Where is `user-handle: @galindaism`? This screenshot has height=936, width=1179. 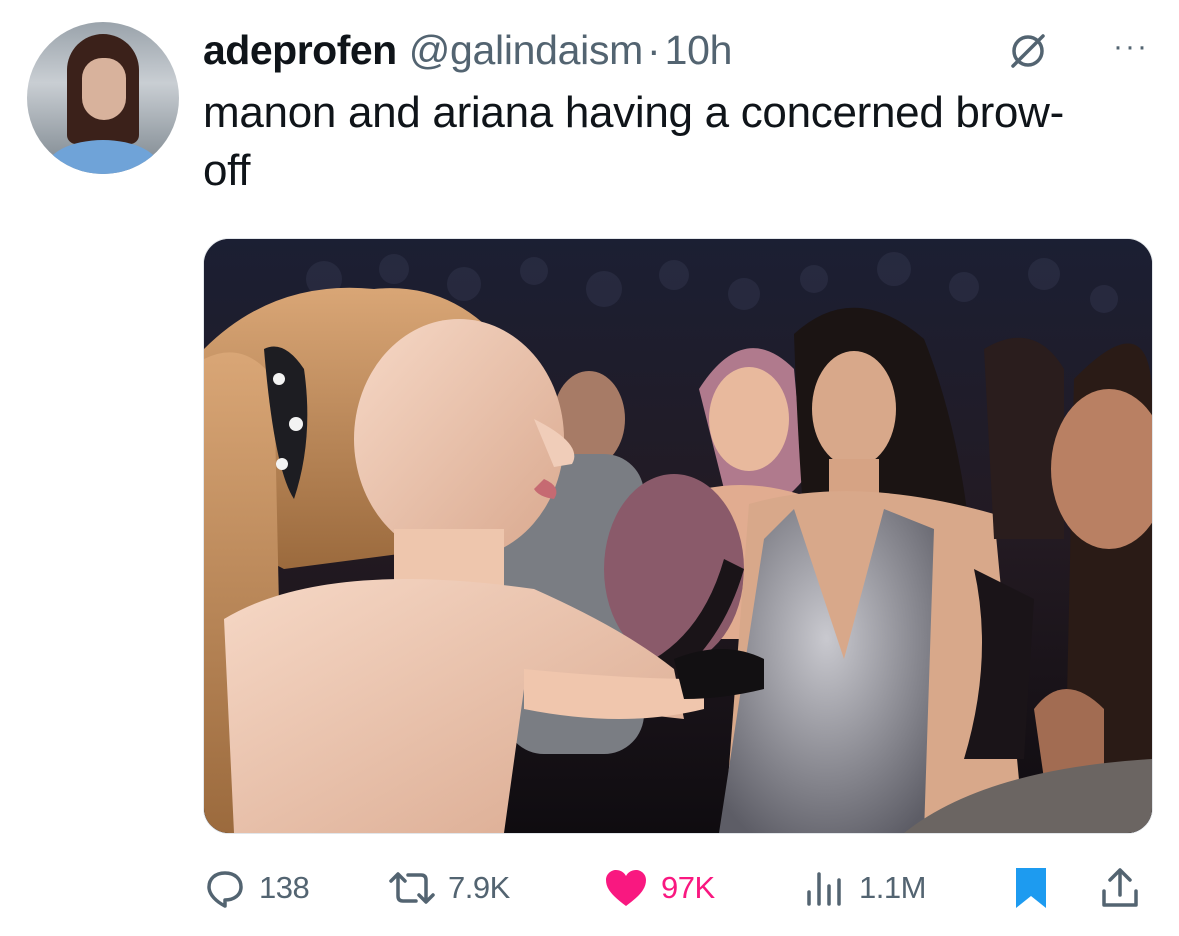 user-handle: @galindaism is located at coordinates (526, 50).